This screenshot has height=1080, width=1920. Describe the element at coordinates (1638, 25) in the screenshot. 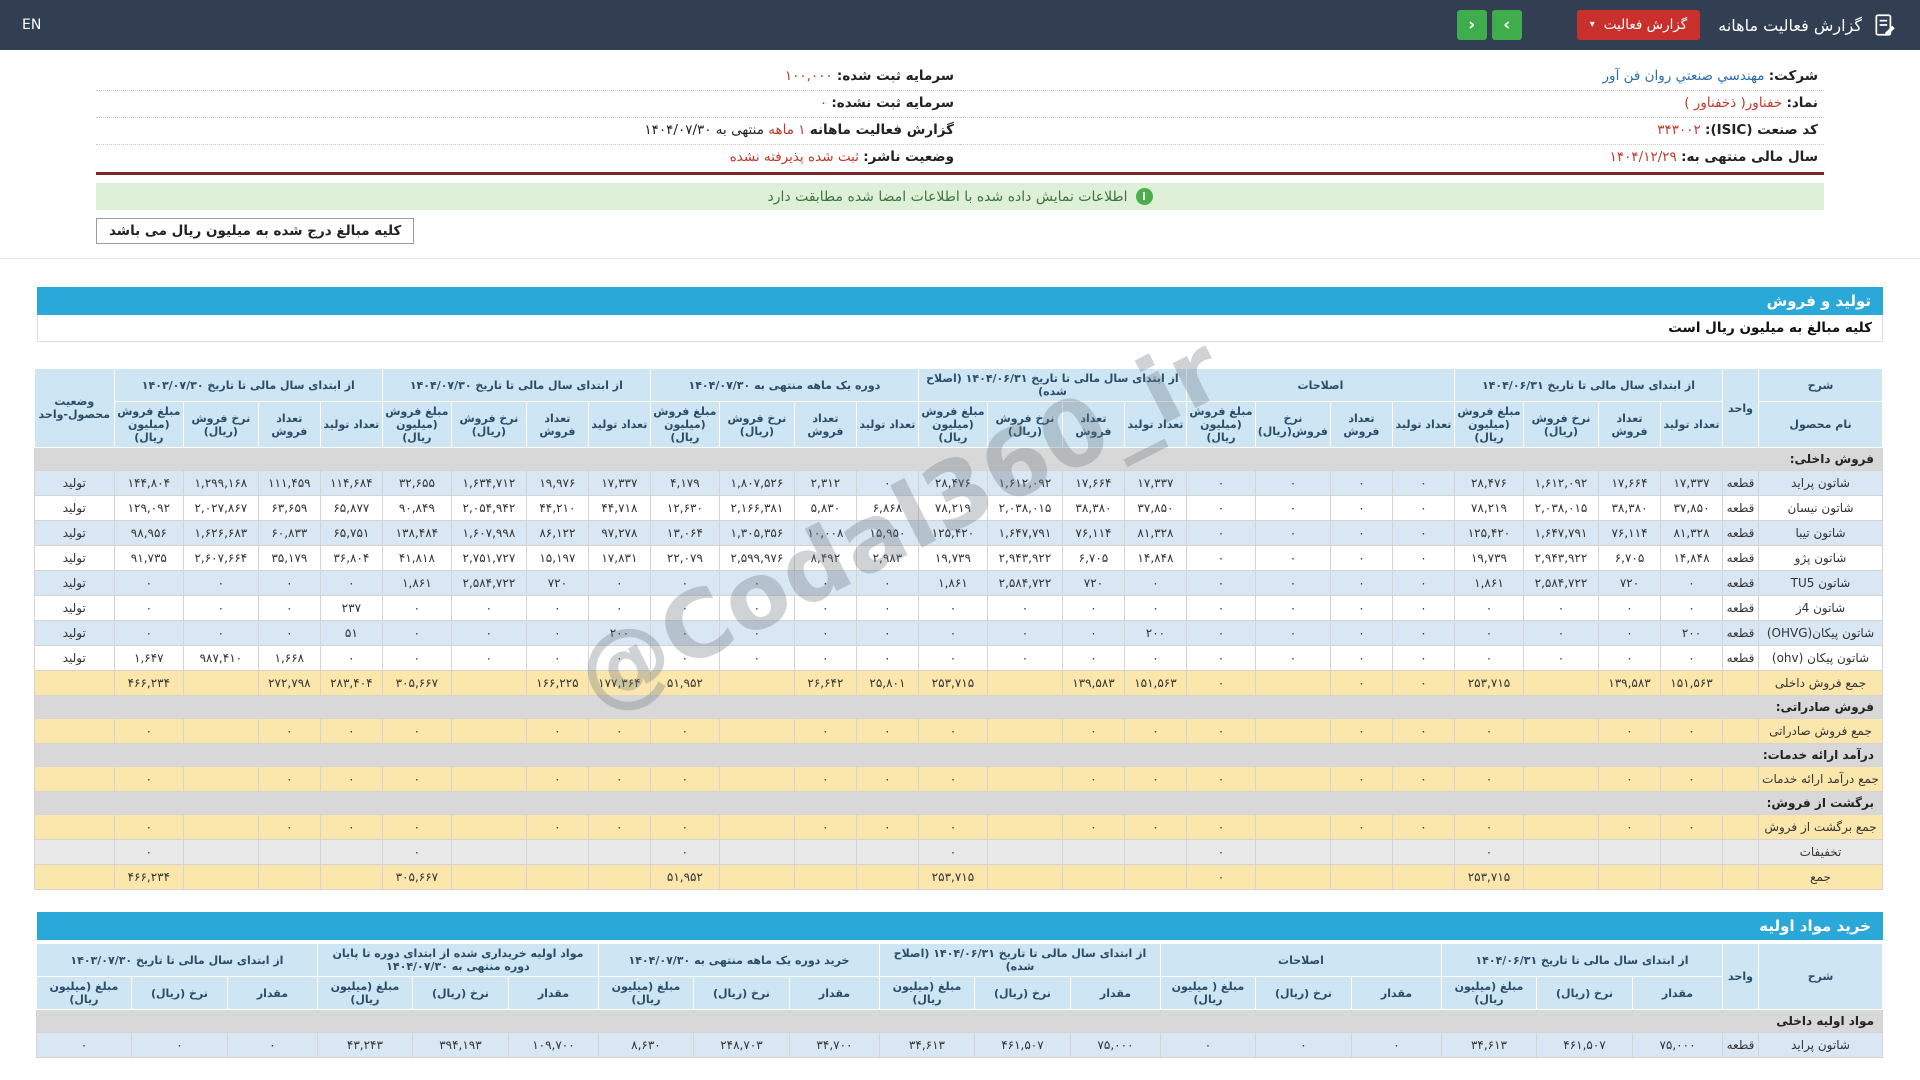

I see `report-type-button: گزارش فعالیت ▾` at that location.